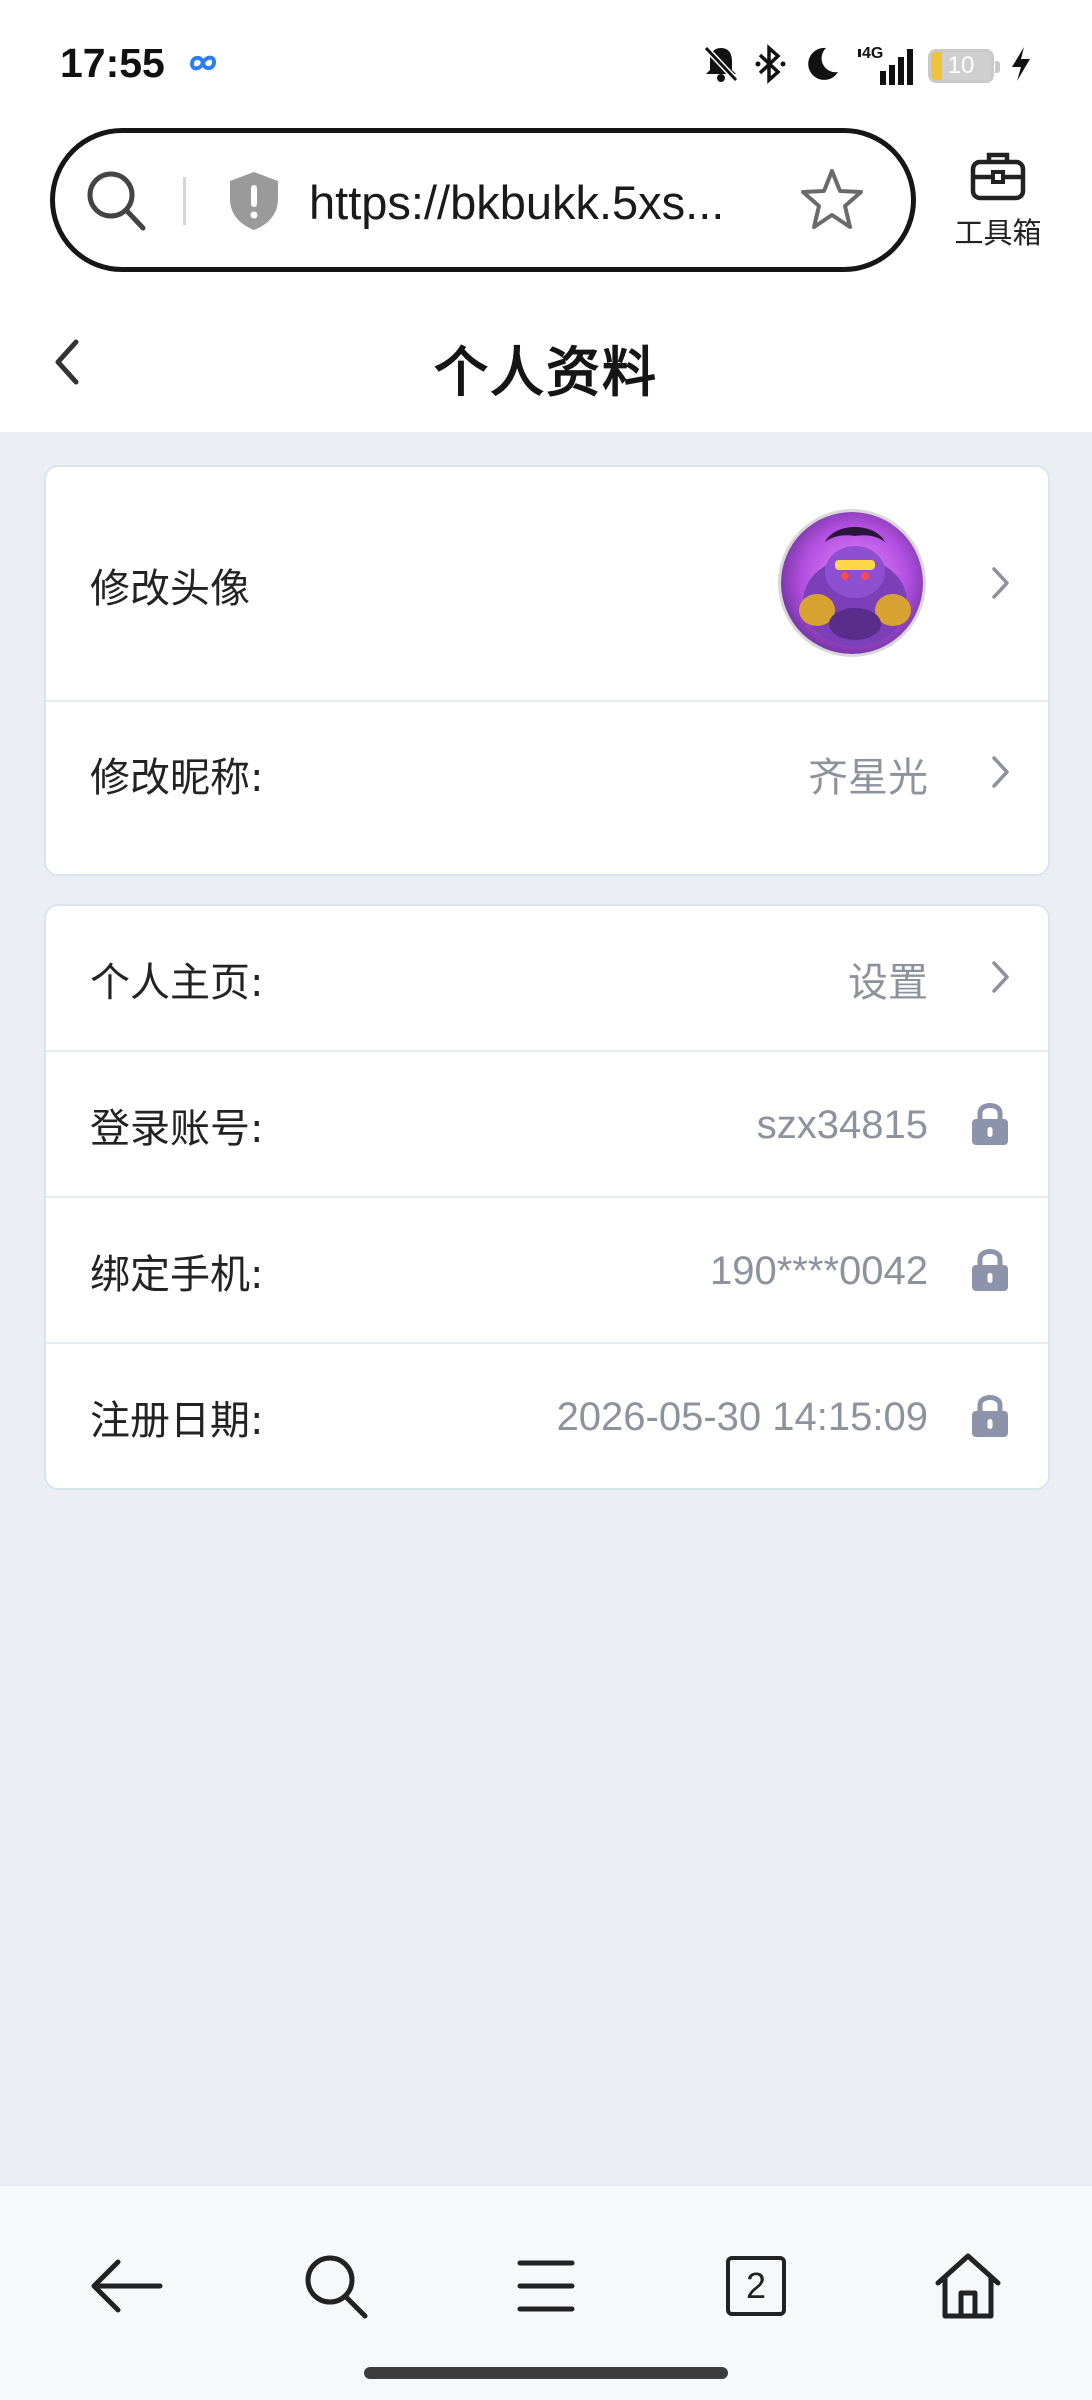 This screenshot has height=2400, width=1092. What do you see at coordinates (721, 66) in the screenshot?
I see `mute-bell-icon` at bounding box center [721, 66].